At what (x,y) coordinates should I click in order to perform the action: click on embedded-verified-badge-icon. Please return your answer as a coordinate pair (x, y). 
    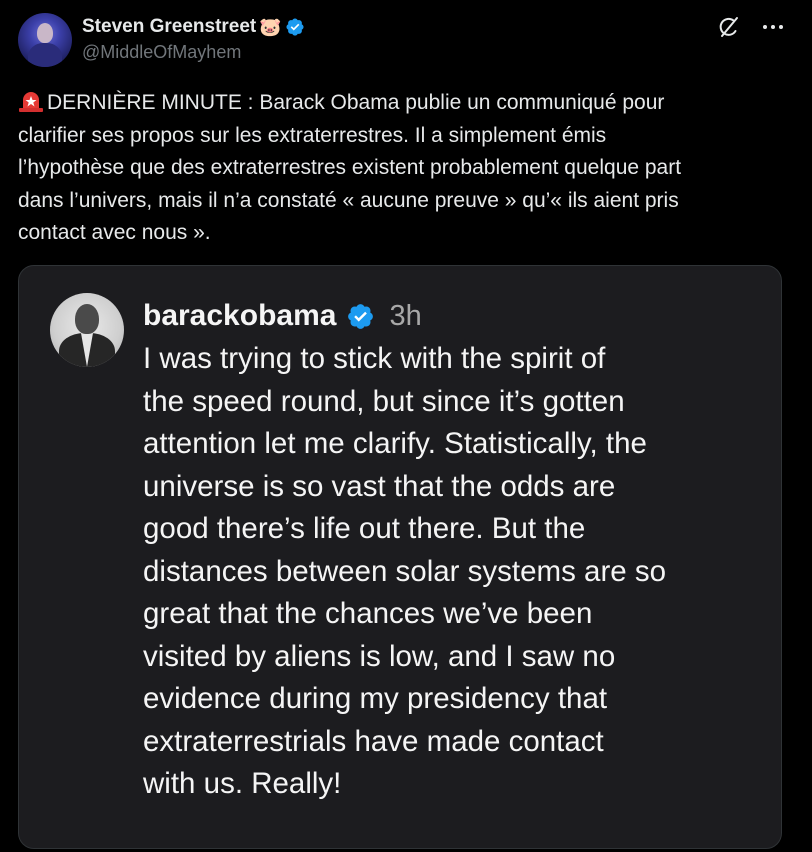
    Looking at the image, I should click on (361, 316).